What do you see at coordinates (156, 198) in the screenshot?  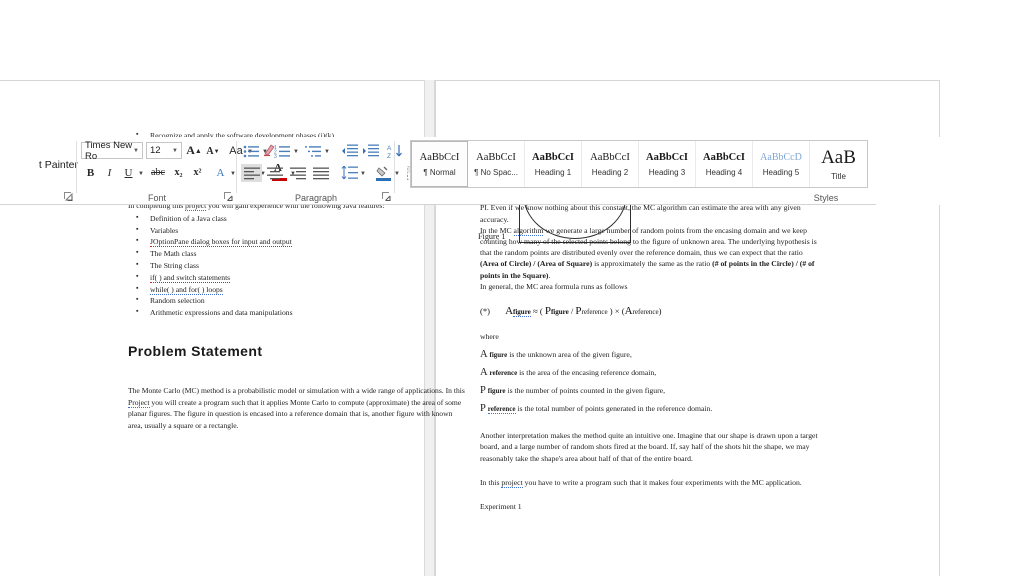 I see `font-group-label: Font` at bounding box center [156, 198].